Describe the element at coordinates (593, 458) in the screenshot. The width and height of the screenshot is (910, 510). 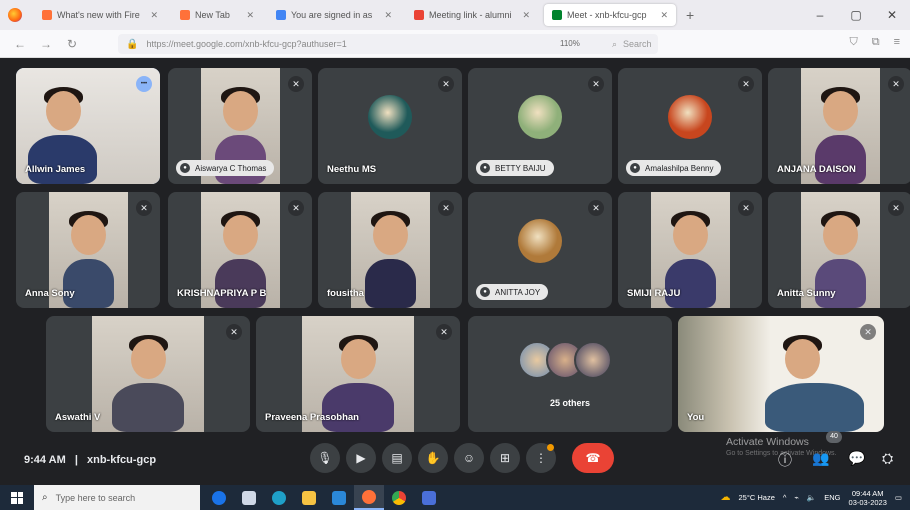
I see `end-call-button: ☎` at that location.